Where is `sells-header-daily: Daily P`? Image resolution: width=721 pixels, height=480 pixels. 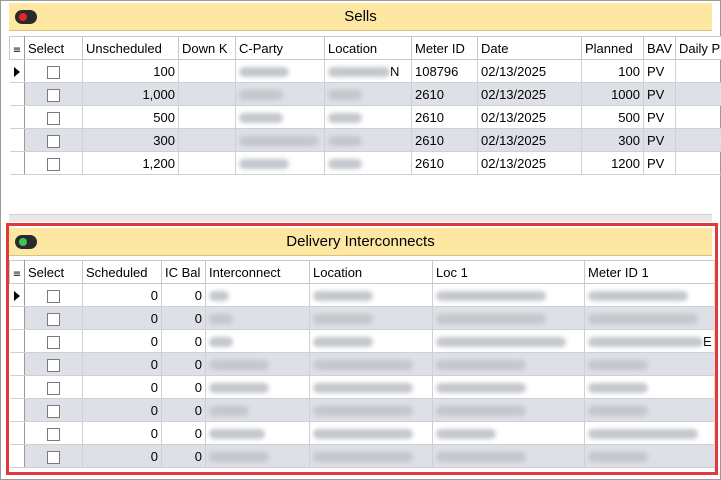 sells-header-daily: Daily P is located at coordinates (698, 48).